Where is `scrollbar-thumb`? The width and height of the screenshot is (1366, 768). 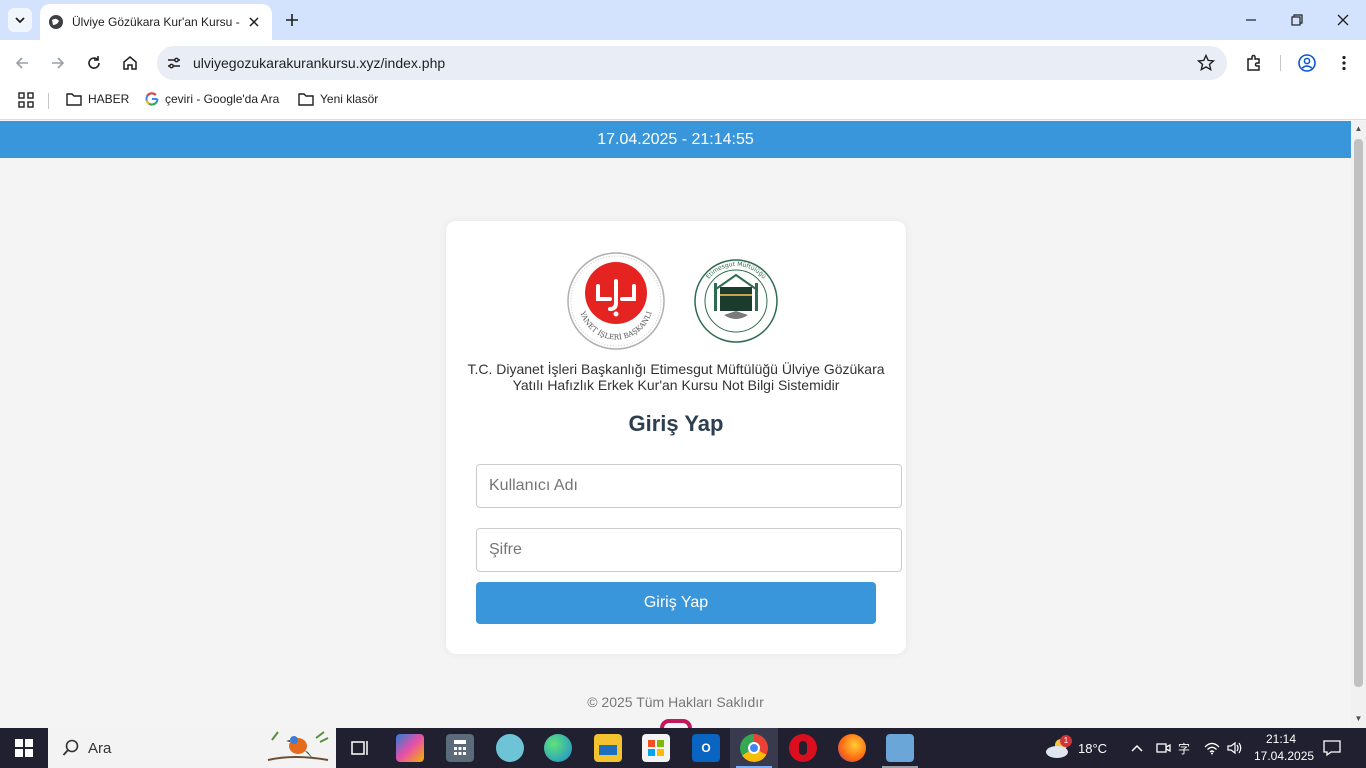 scrollbar-thumb is located at coordinates (1358, 413).